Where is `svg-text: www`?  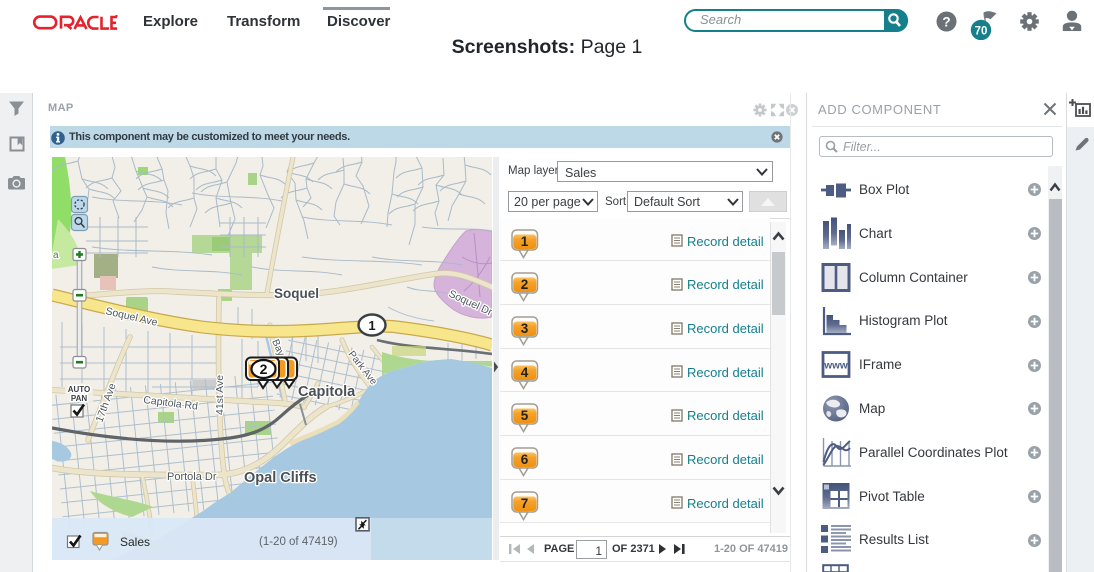
svg-text: www is located at coordinates (835, 366).